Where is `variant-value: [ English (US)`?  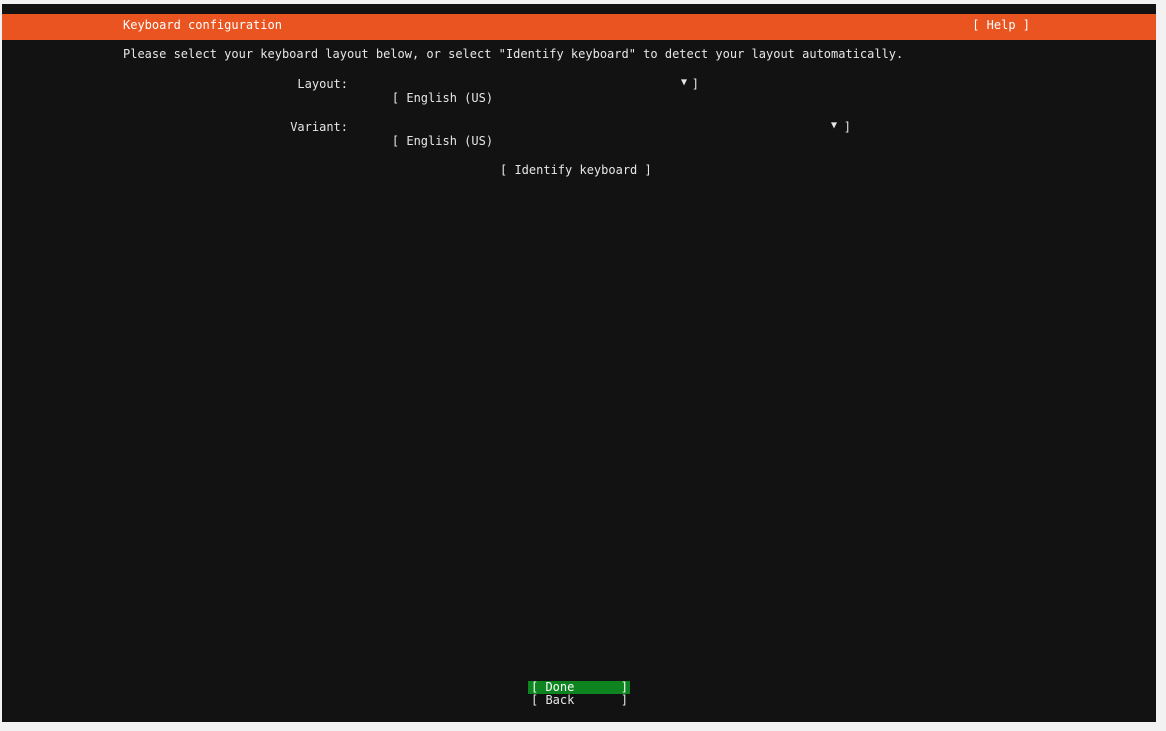
variant-value: [ English (US) is located at coordinates (442, 141).